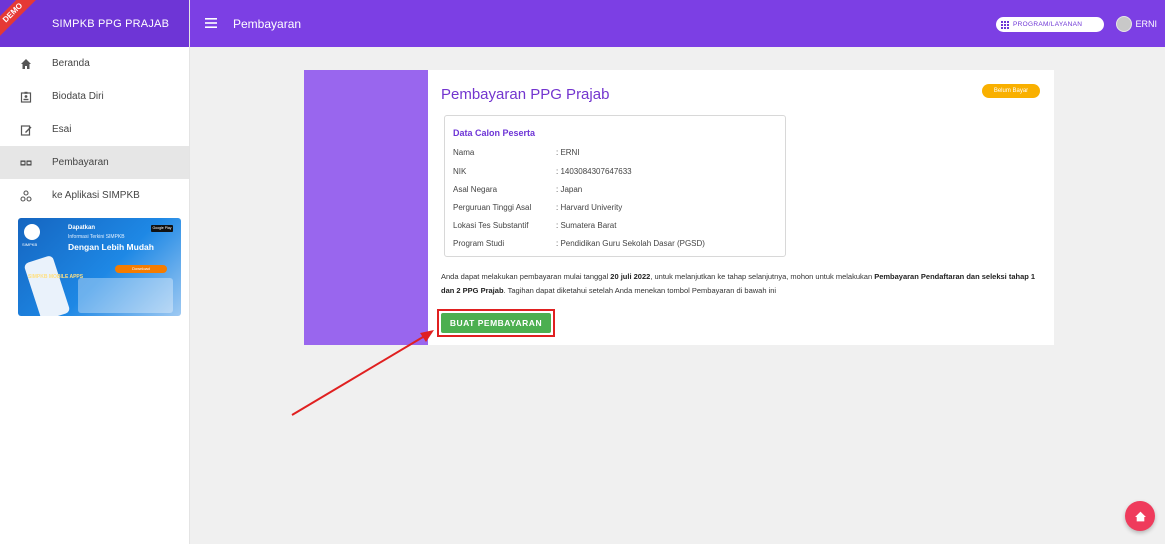  I want to click on payment-start-date: 20 juli 2022, so click(630, 276).